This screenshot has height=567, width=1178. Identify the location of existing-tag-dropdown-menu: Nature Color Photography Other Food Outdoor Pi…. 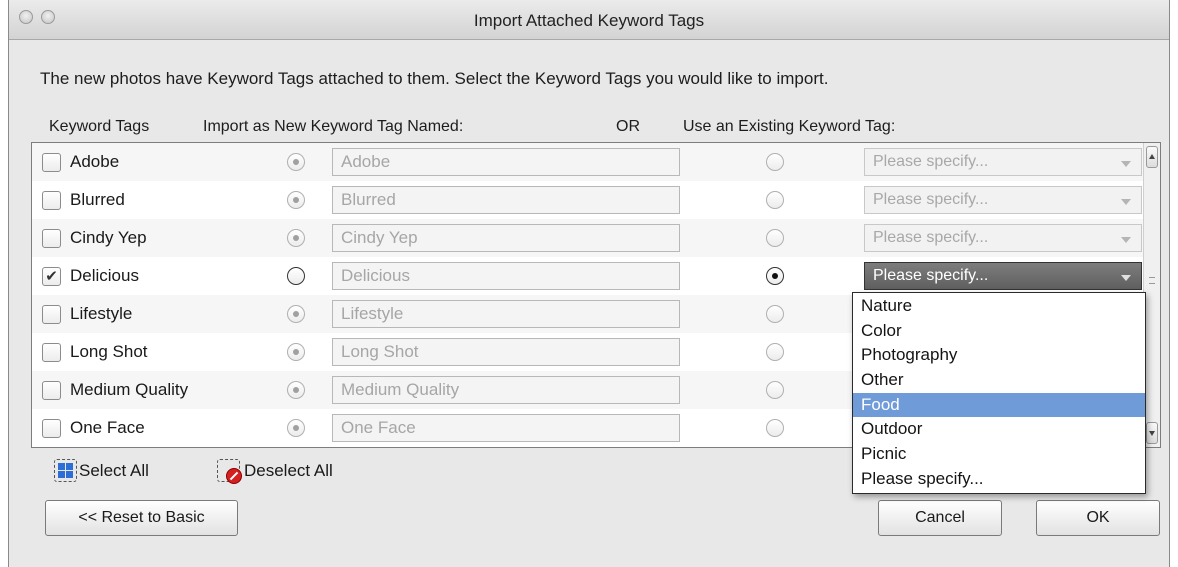
(999, 393).